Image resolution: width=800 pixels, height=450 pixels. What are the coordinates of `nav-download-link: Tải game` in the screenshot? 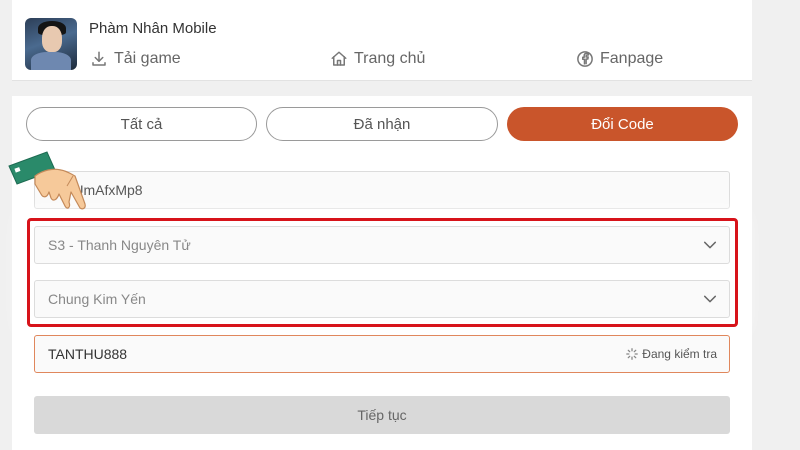 It's located at (135, 59).